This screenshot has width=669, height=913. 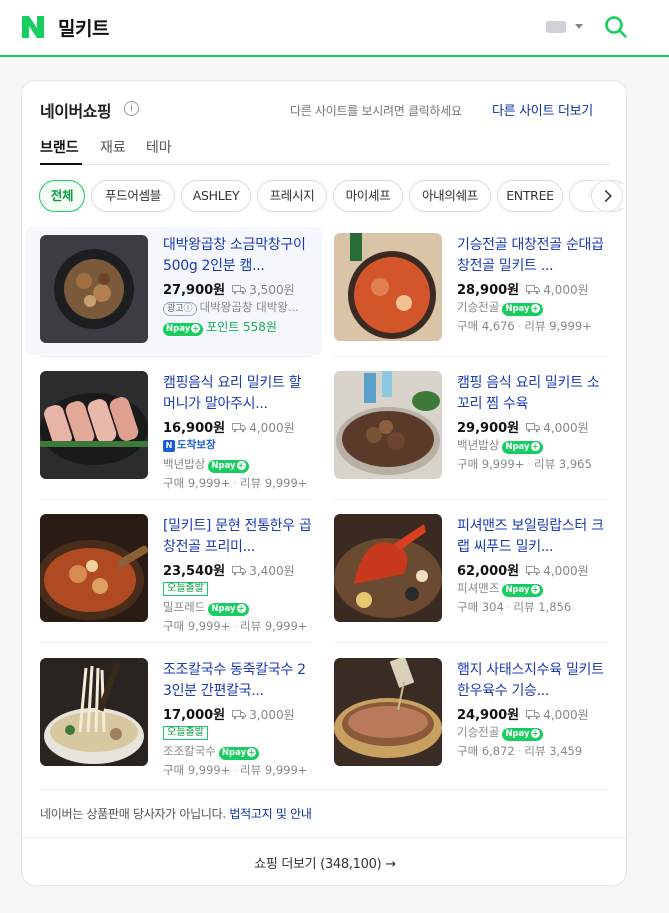 What do you see at coordinates (542, 607) in the screenshot?
I see `review-count: 리뷰 1,856` at bounding box center [542, 607].